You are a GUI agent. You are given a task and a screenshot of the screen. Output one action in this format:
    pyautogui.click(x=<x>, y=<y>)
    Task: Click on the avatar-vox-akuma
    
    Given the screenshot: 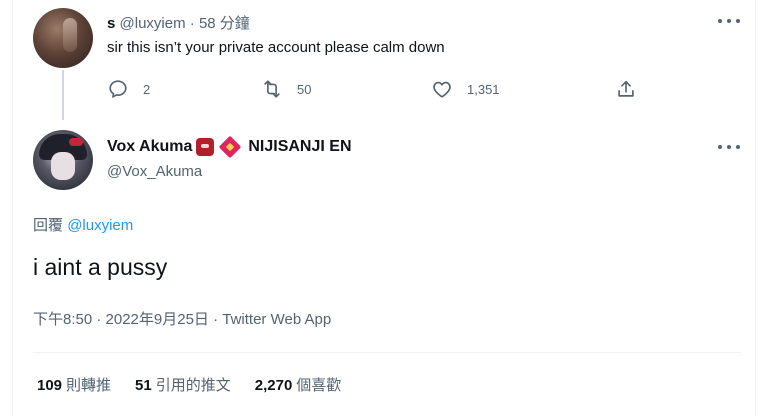 What is the action you would take?
    pyautogui.click(x=63, y=160)
    